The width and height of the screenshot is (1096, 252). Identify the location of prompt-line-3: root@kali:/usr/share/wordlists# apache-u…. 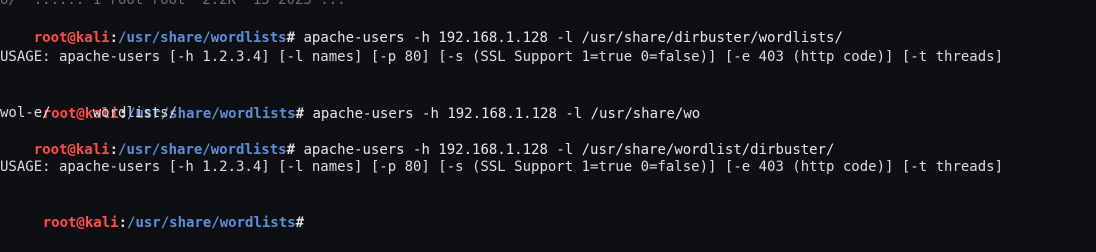
(417, 140).